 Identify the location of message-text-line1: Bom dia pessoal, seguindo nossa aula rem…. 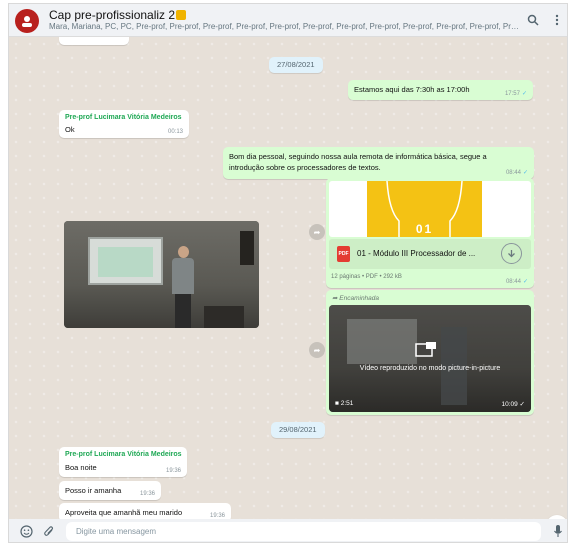
(358, 156).